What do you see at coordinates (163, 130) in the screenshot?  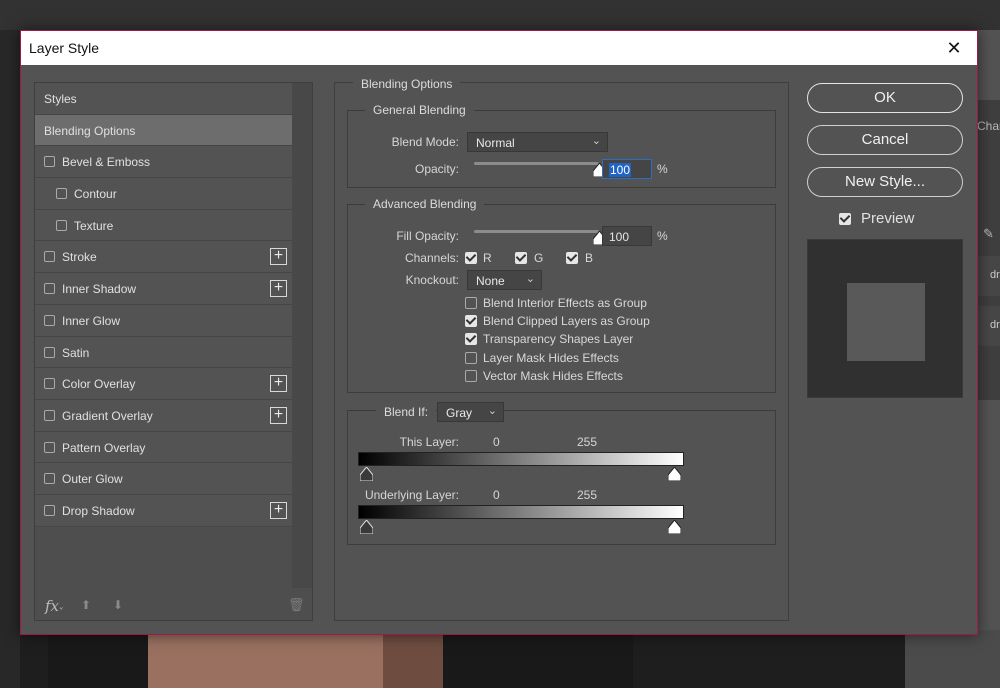 I see `style-item-blending-options: Blending Options` at bounding box center [163, 130].